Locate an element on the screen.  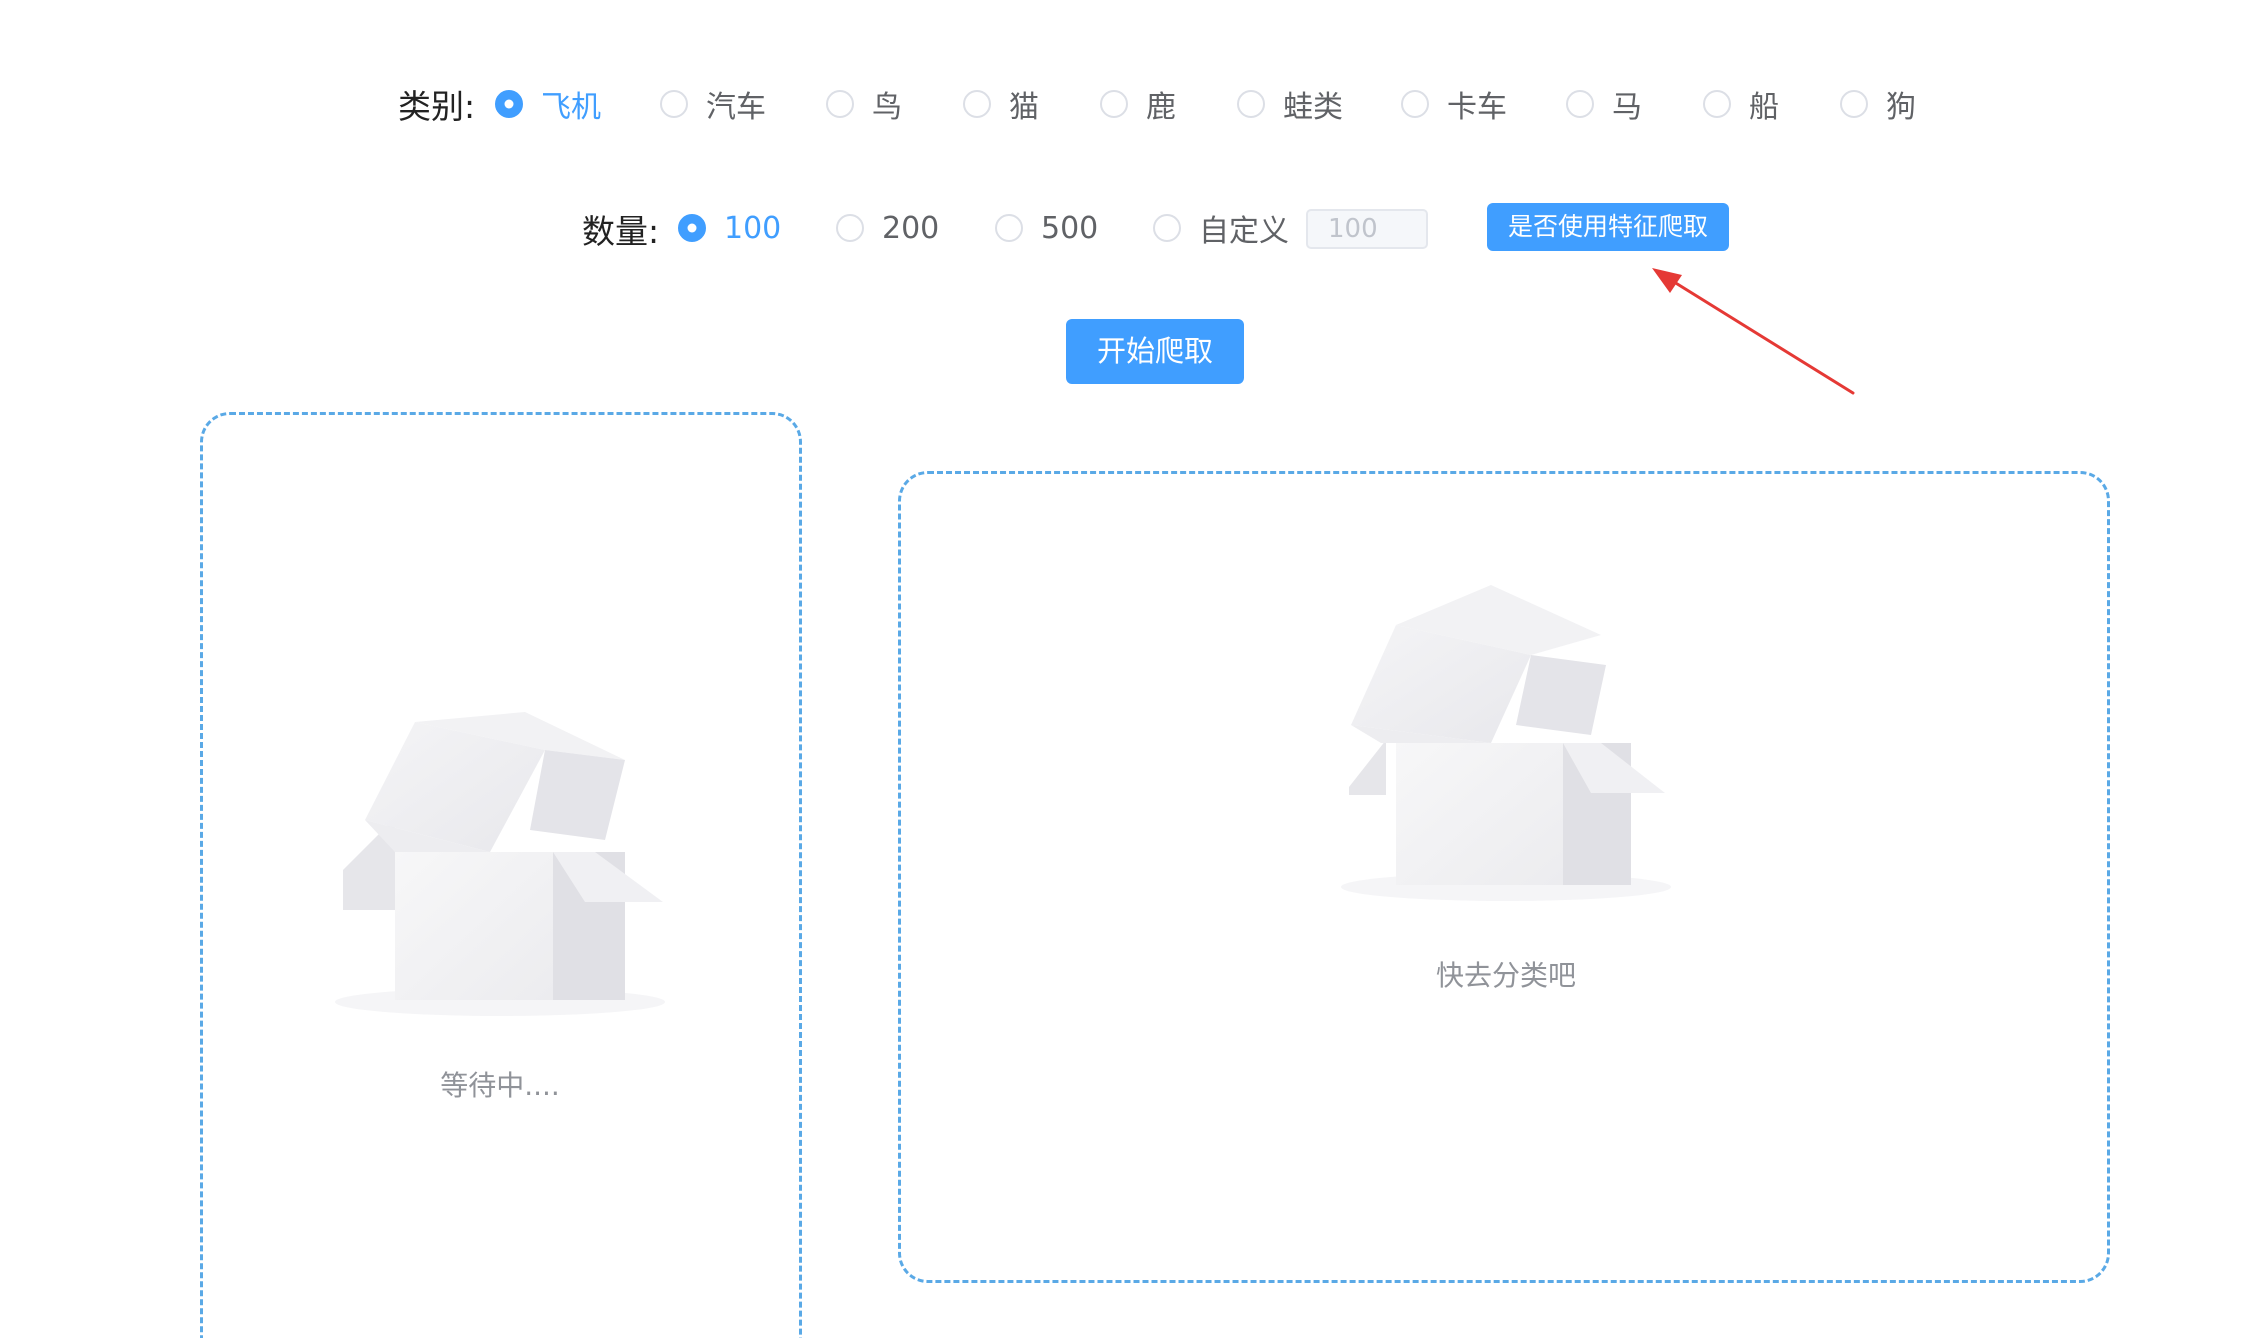
radio-label: 船 is located at coordinates (1764, 107).